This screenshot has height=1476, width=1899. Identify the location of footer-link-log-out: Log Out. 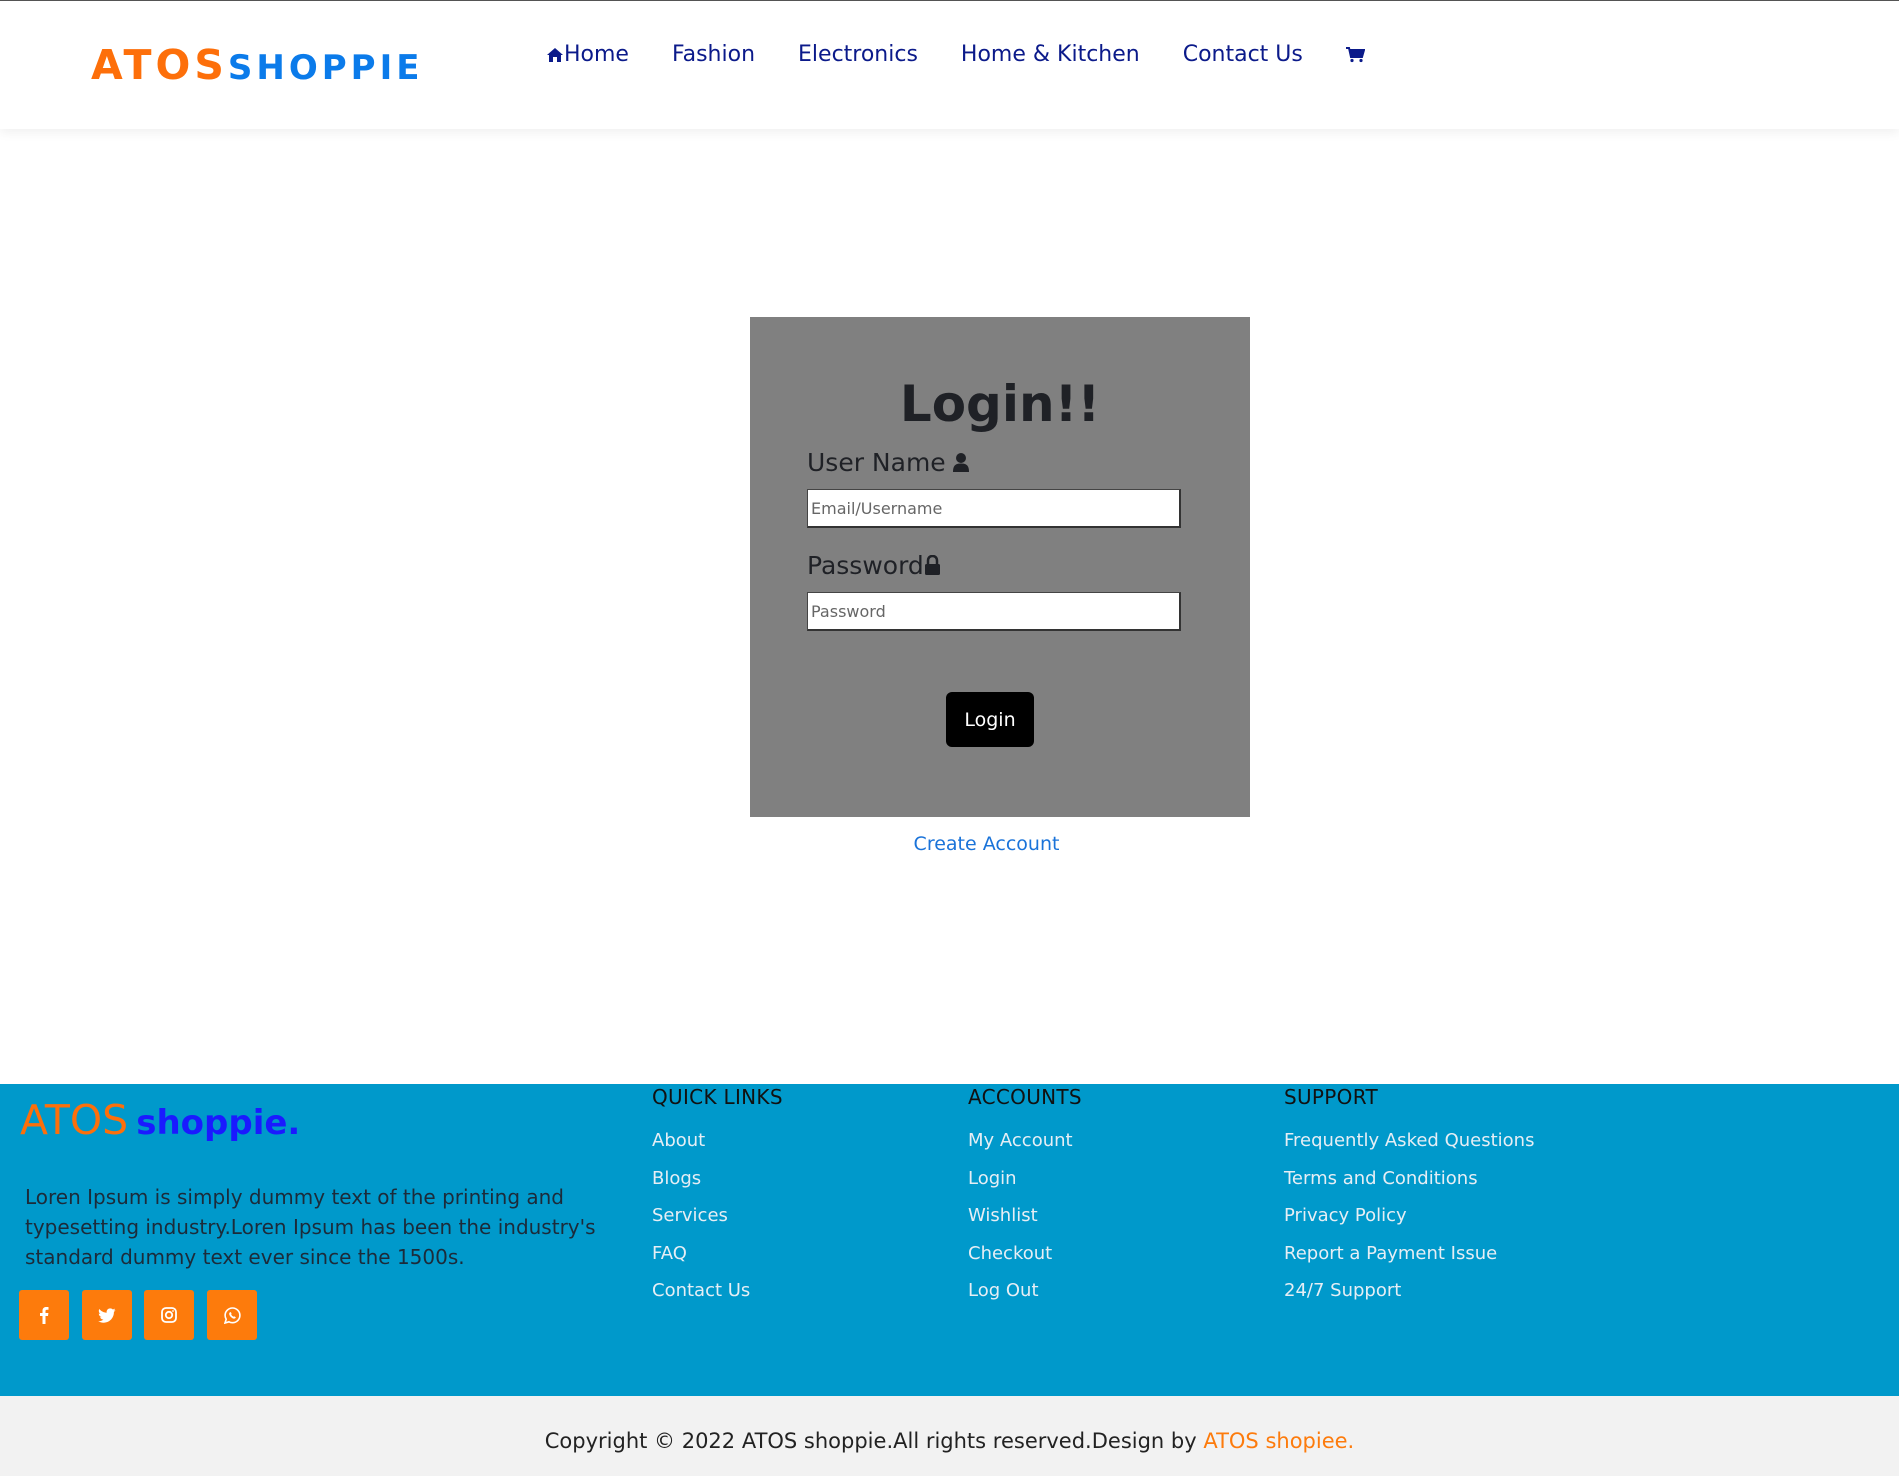
(1025, 1300).